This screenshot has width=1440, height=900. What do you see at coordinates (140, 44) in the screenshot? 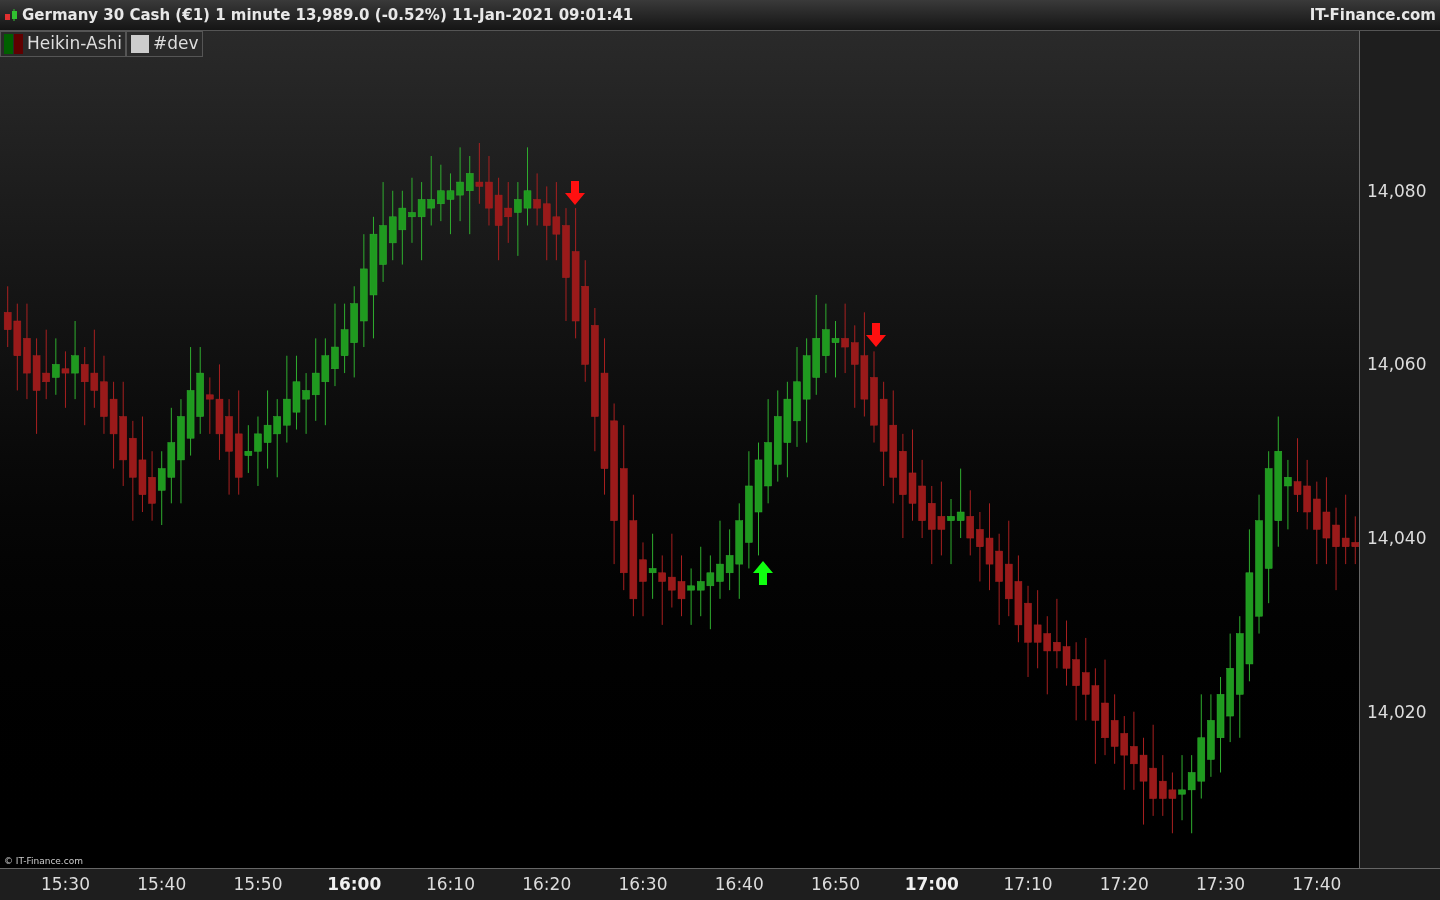
I see `swatch-icon` at bounding box center [140, 44].